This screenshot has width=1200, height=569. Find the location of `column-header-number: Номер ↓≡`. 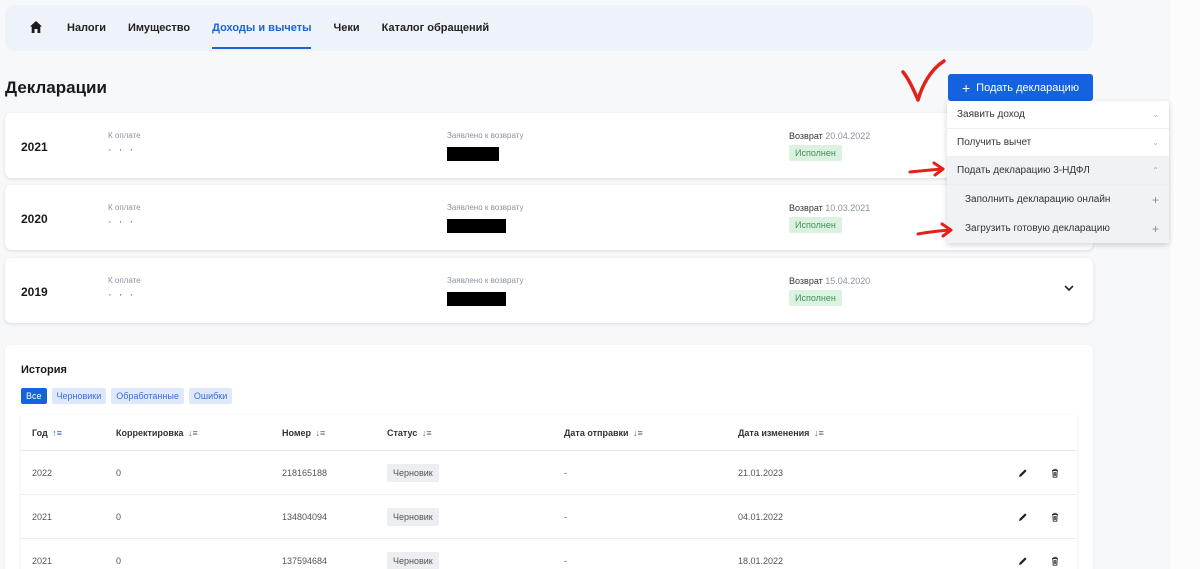

column-header-number: Номер ↓≡ is located at coordinates (323, 433).